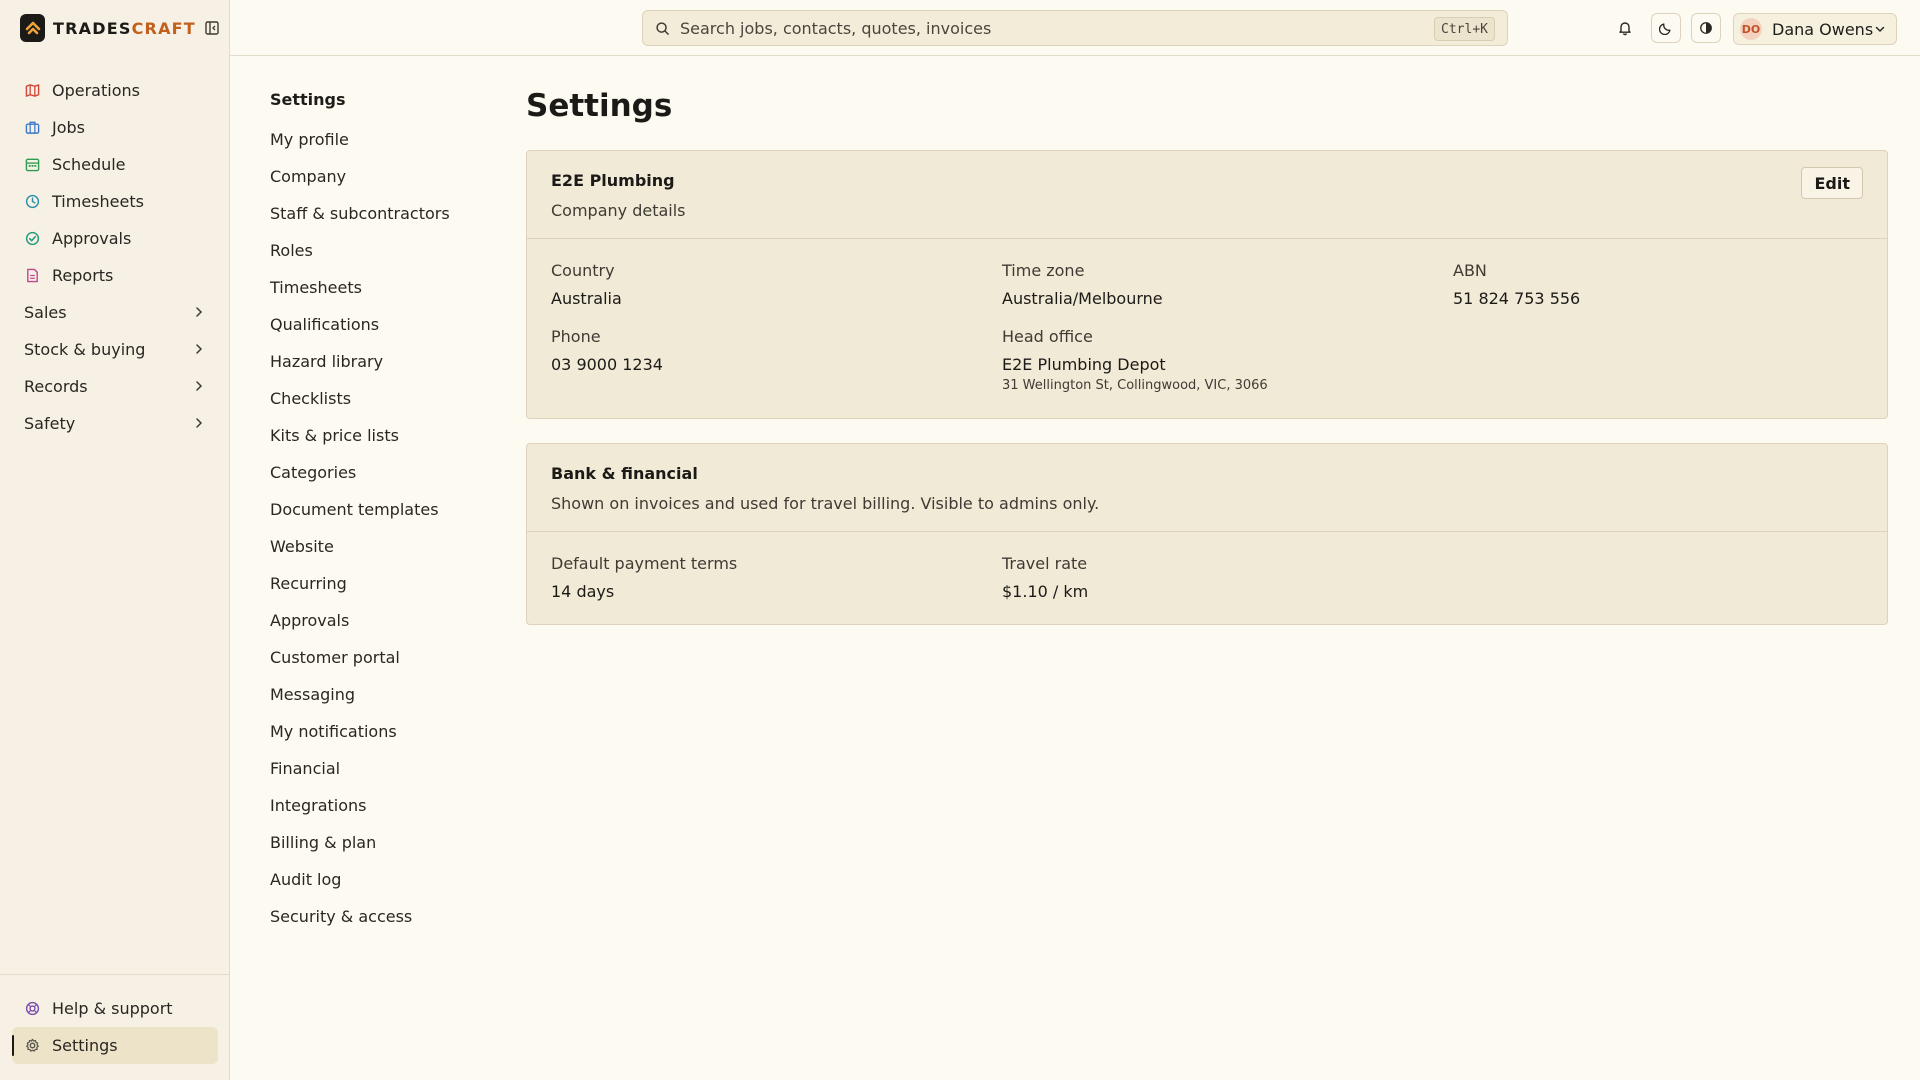 Image resolution: width=1920 pixels, height=1080 pixels. Describe the element at coordinates (380, 370) in the screenshot. I see `settings-link-hazard-library: Hazard library` at that location.